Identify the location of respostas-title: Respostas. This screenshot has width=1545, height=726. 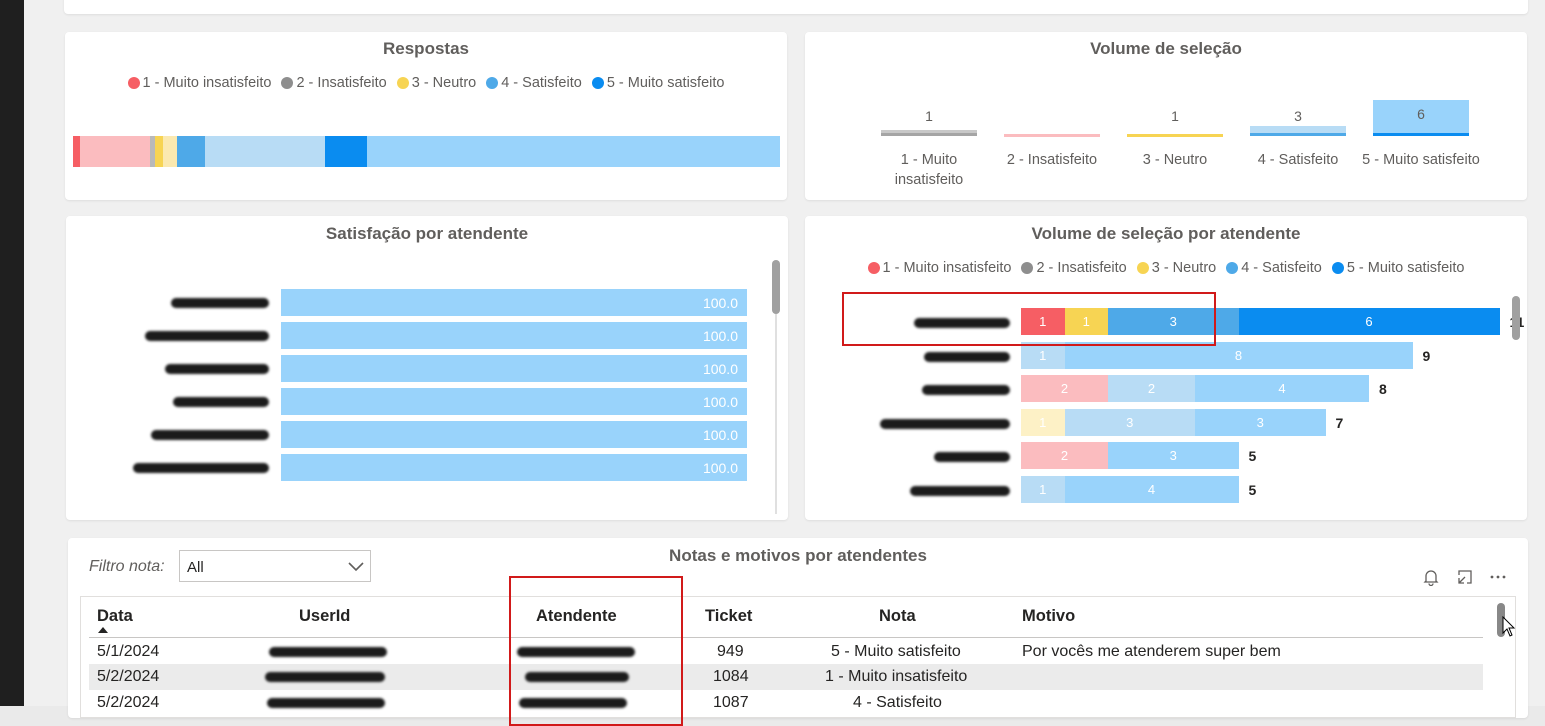
(426, 48).